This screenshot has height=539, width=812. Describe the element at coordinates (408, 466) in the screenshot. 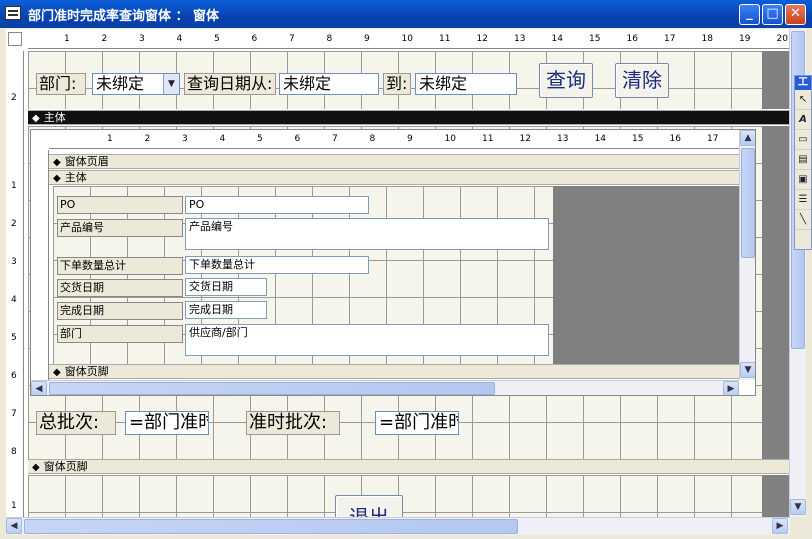

I see `form-footer-bar: ◆ 窗体页脚` at that location.